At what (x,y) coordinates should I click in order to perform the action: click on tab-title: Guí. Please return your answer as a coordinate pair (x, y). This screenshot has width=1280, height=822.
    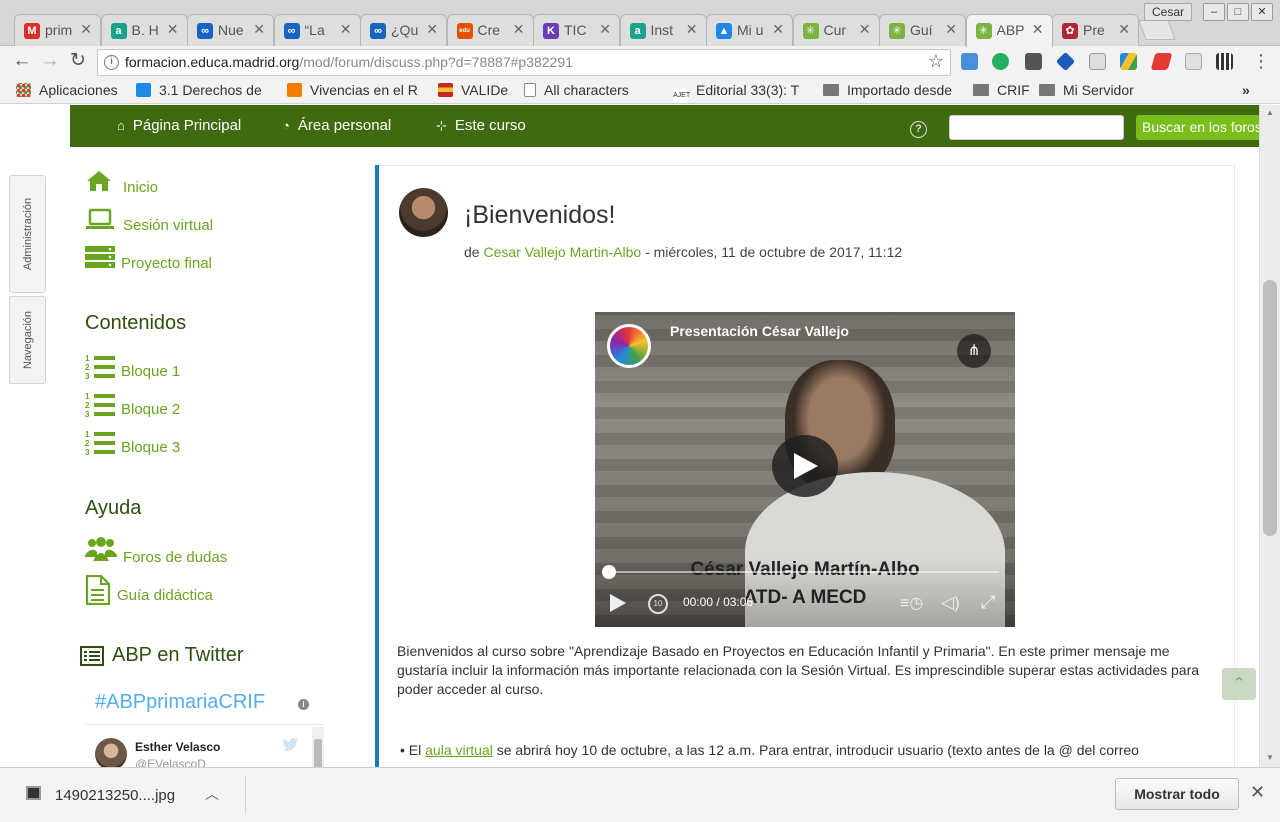
    Looking at the image, I should click on (921, 30).